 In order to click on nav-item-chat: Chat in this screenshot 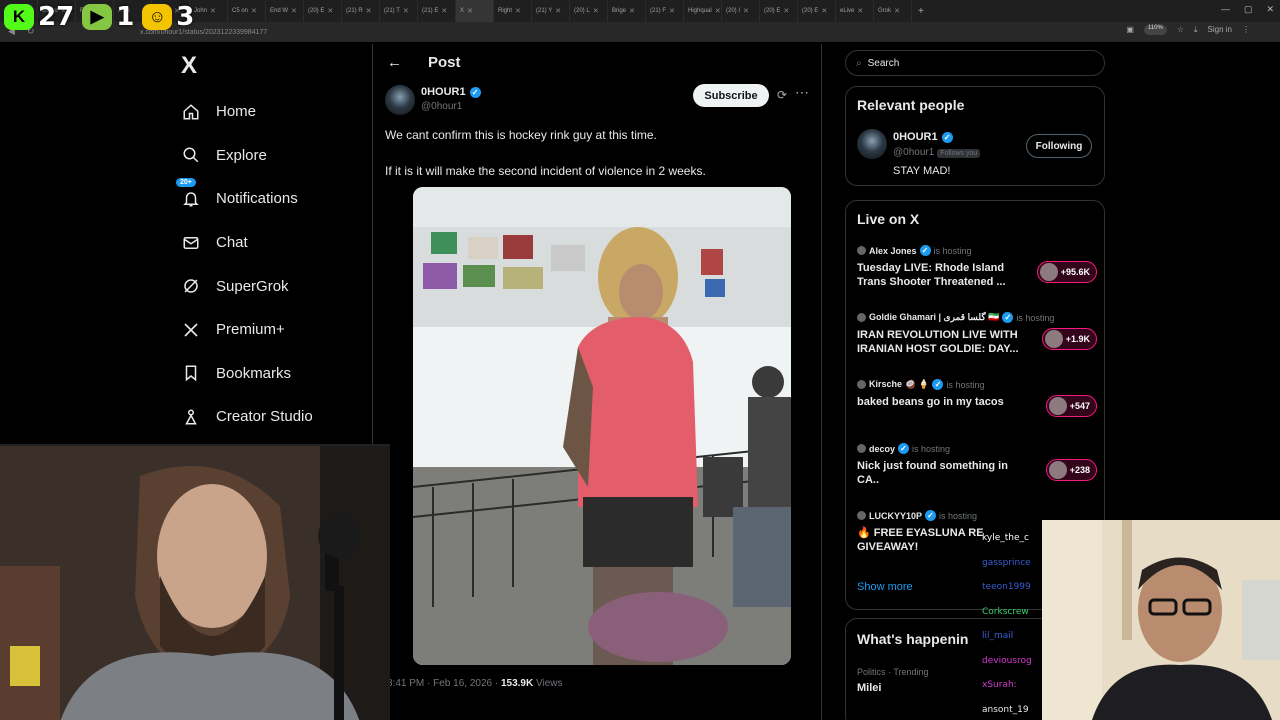, I will do `click(275, 243)`.